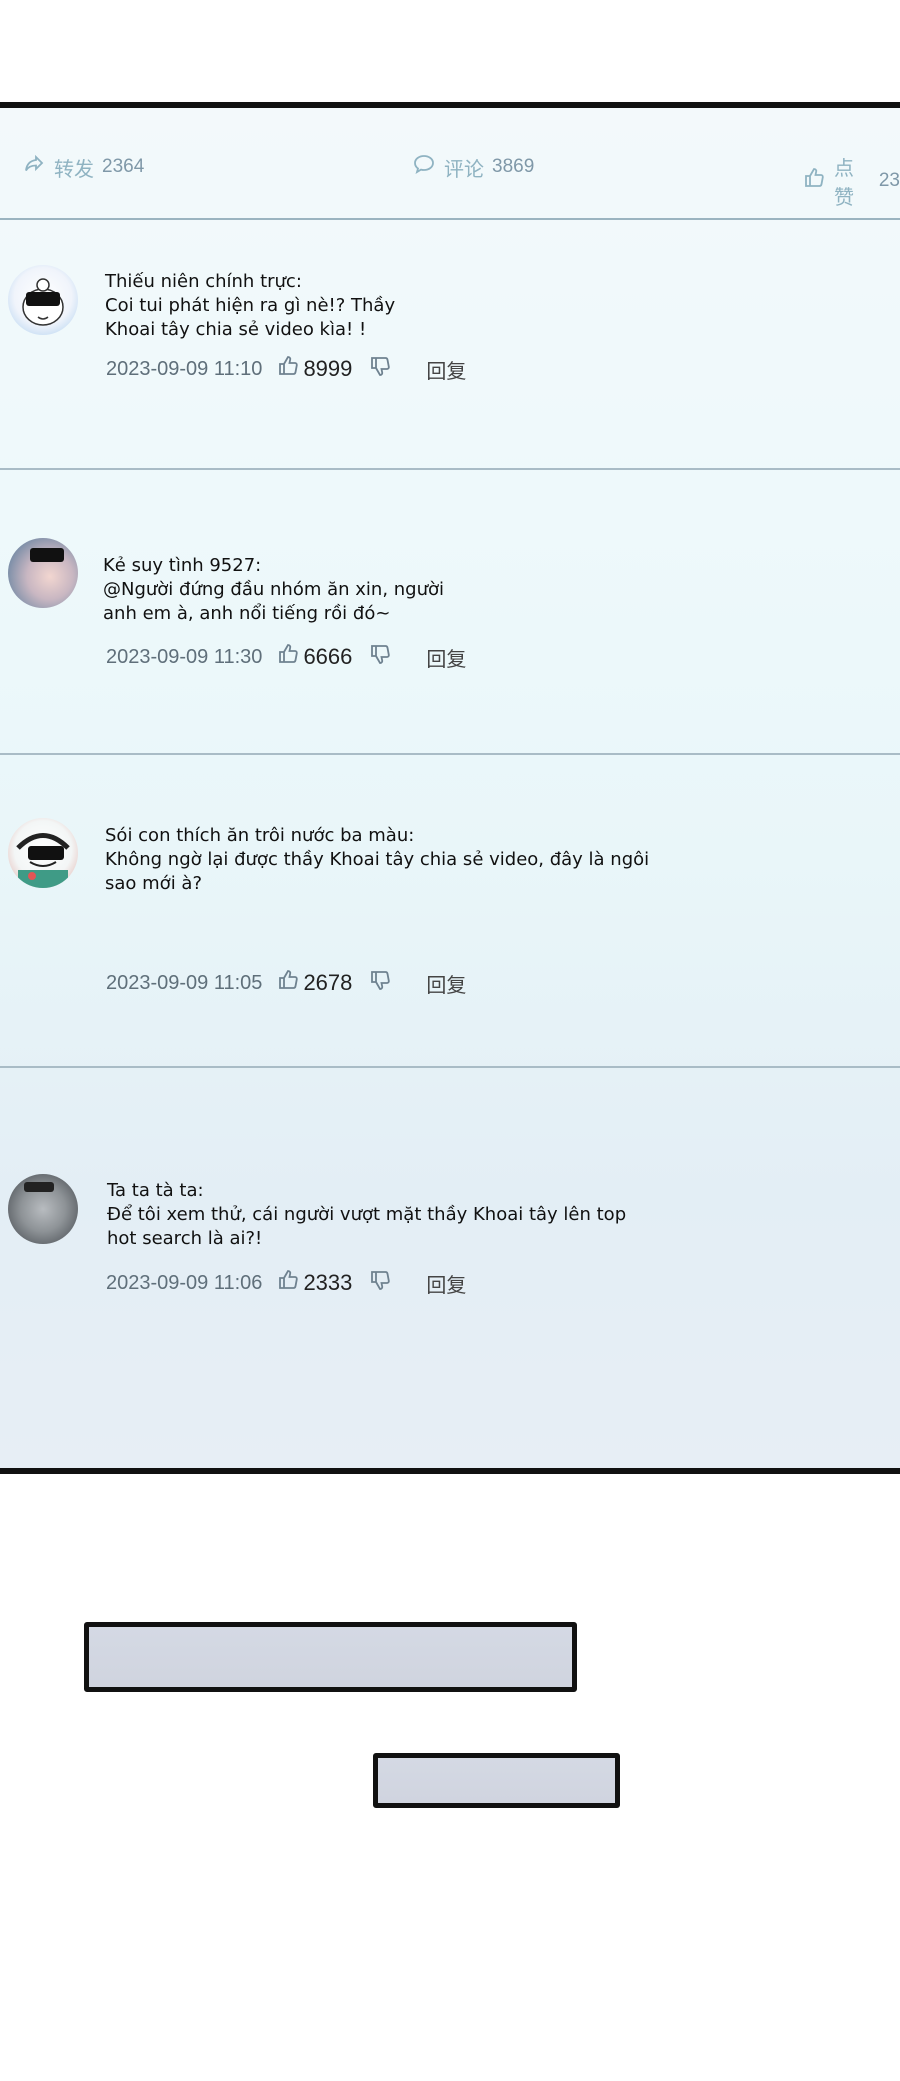 This screenshot has width=900, height=2081. I want to click on repost-label: 转发, so click(74, 169).